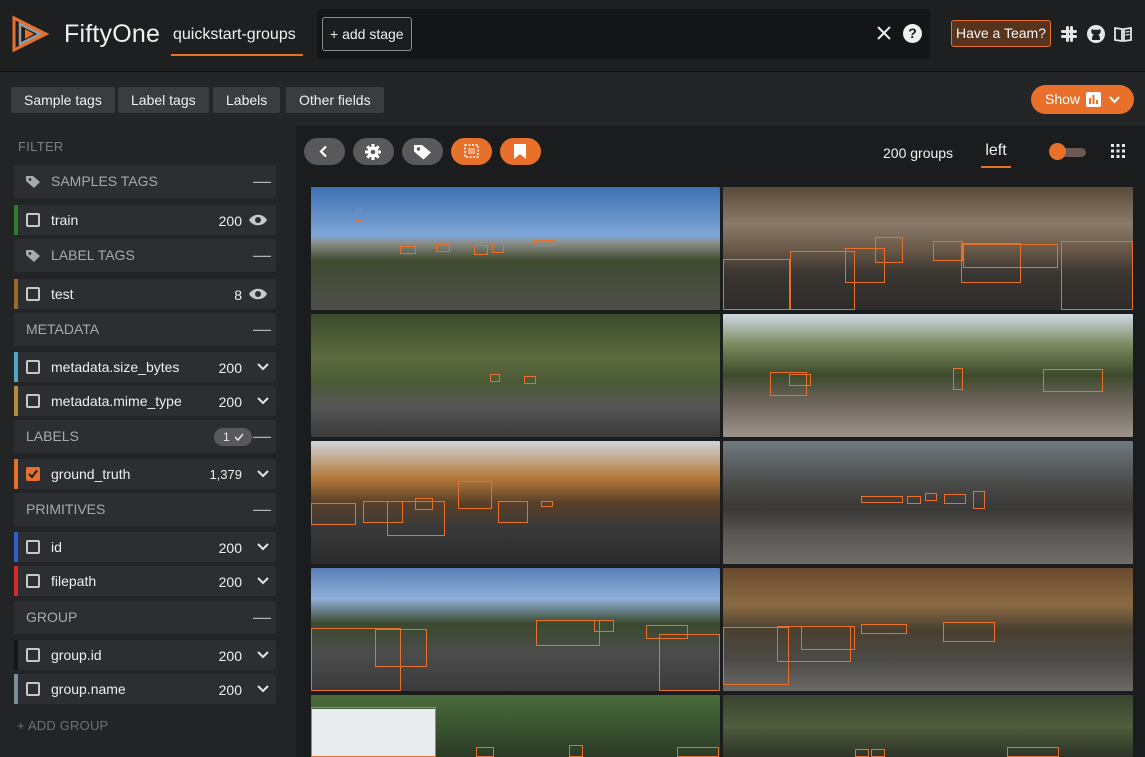 Image resolution: width=1145 pixels, height=757 pixels. I want to click on badge-count: 1, so click(226, 437).